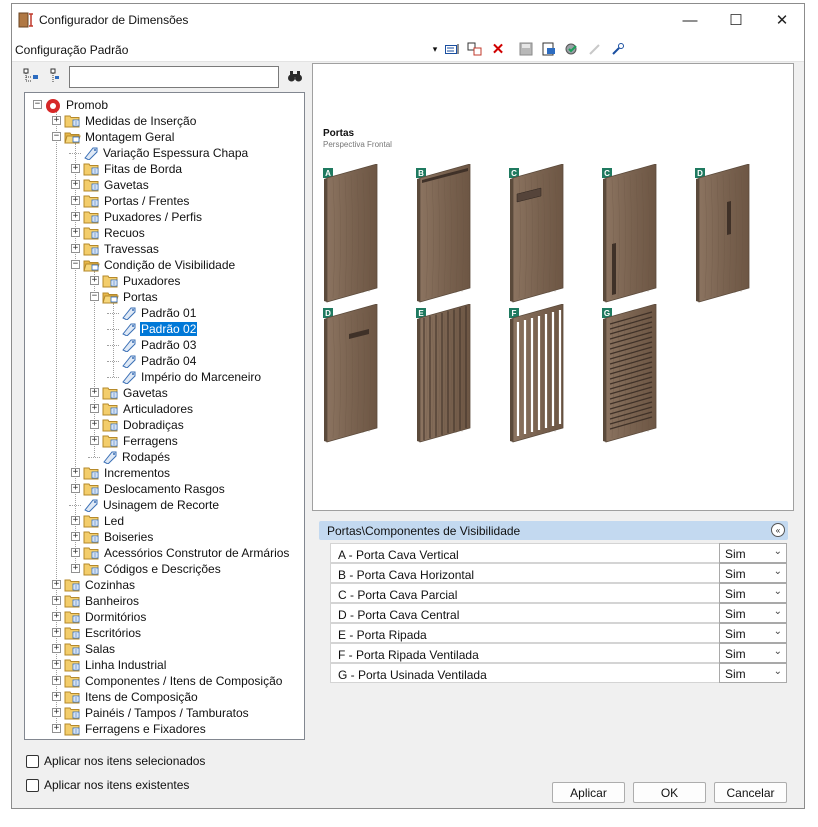 This screenshot has height=827, width=818. I want to click on copy-config-icon, so click(475, 49).